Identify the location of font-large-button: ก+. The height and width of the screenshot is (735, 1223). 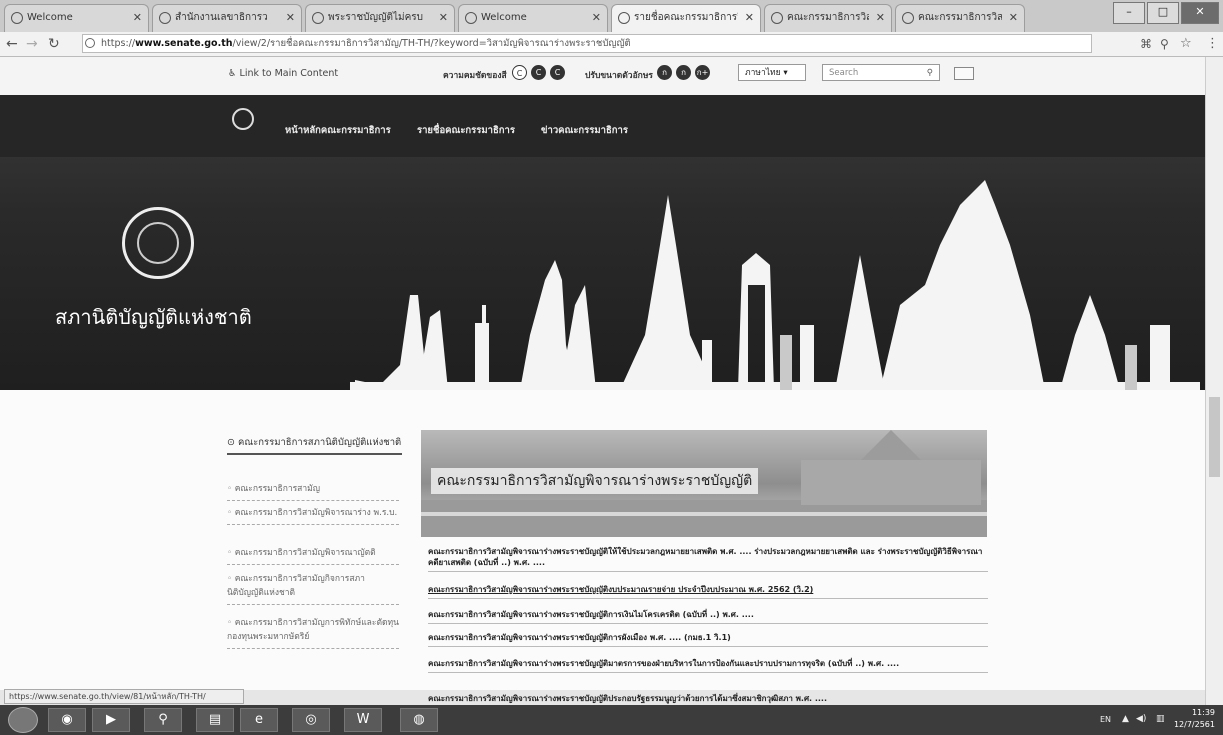
(702, 72).